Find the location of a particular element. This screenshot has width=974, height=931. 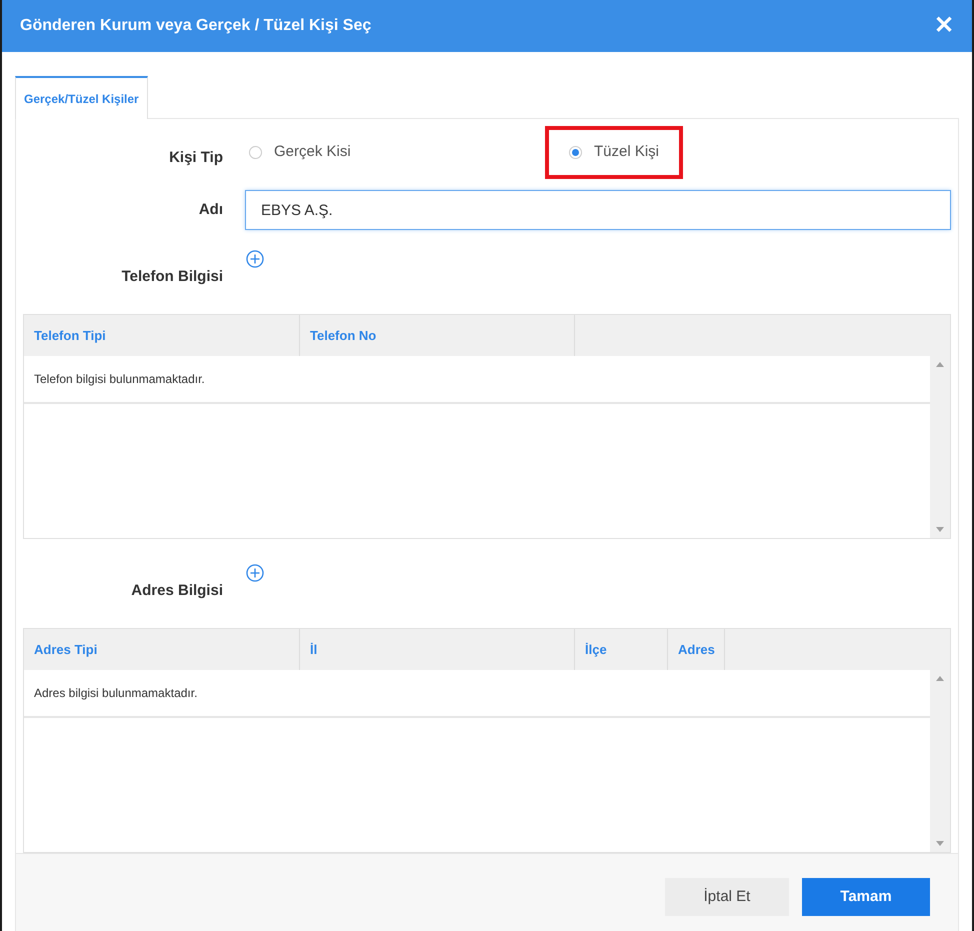

window-title: Gönderen Kurum veya Gerçek / Tüzel Kişi Seç is located at coordinates (196, 26).